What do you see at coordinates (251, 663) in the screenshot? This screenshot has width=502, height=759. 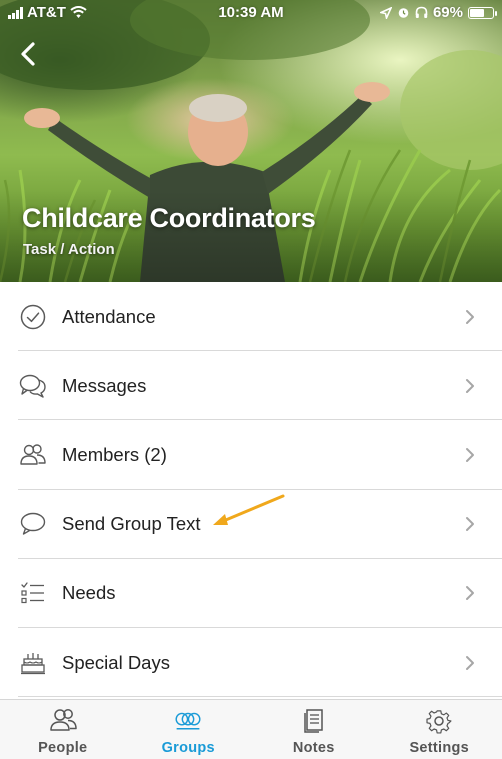 I see `menu-item-special-days: Special Days` at bounding box center [251, 663].